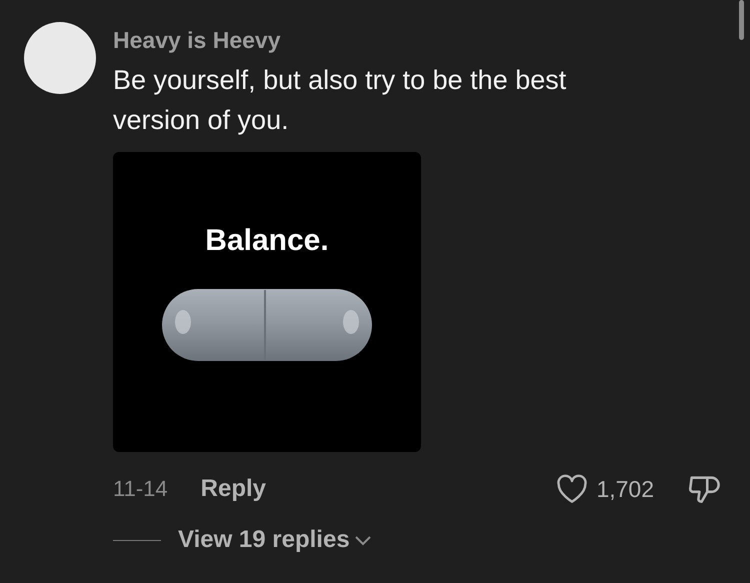 This screenshot has height=583, width=750. I want to click on reply-button: Reply, so click(233, 489).